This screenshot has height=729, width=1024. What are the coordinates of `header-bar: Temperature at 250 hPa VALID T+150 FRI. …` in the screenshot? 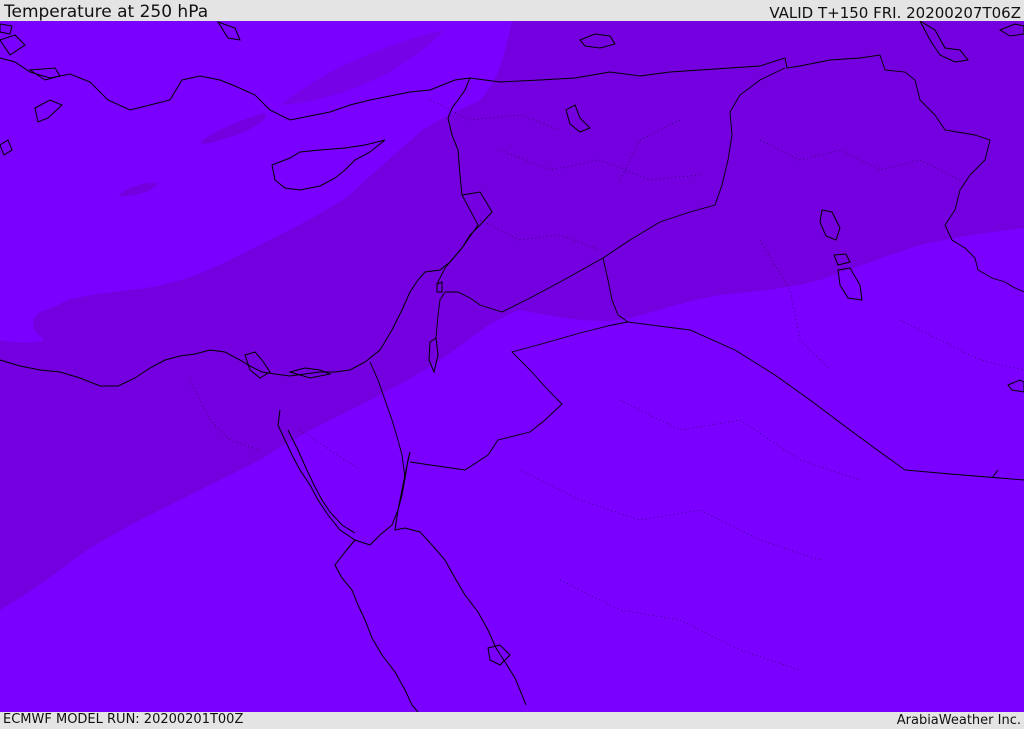 It's located at (512, 11).